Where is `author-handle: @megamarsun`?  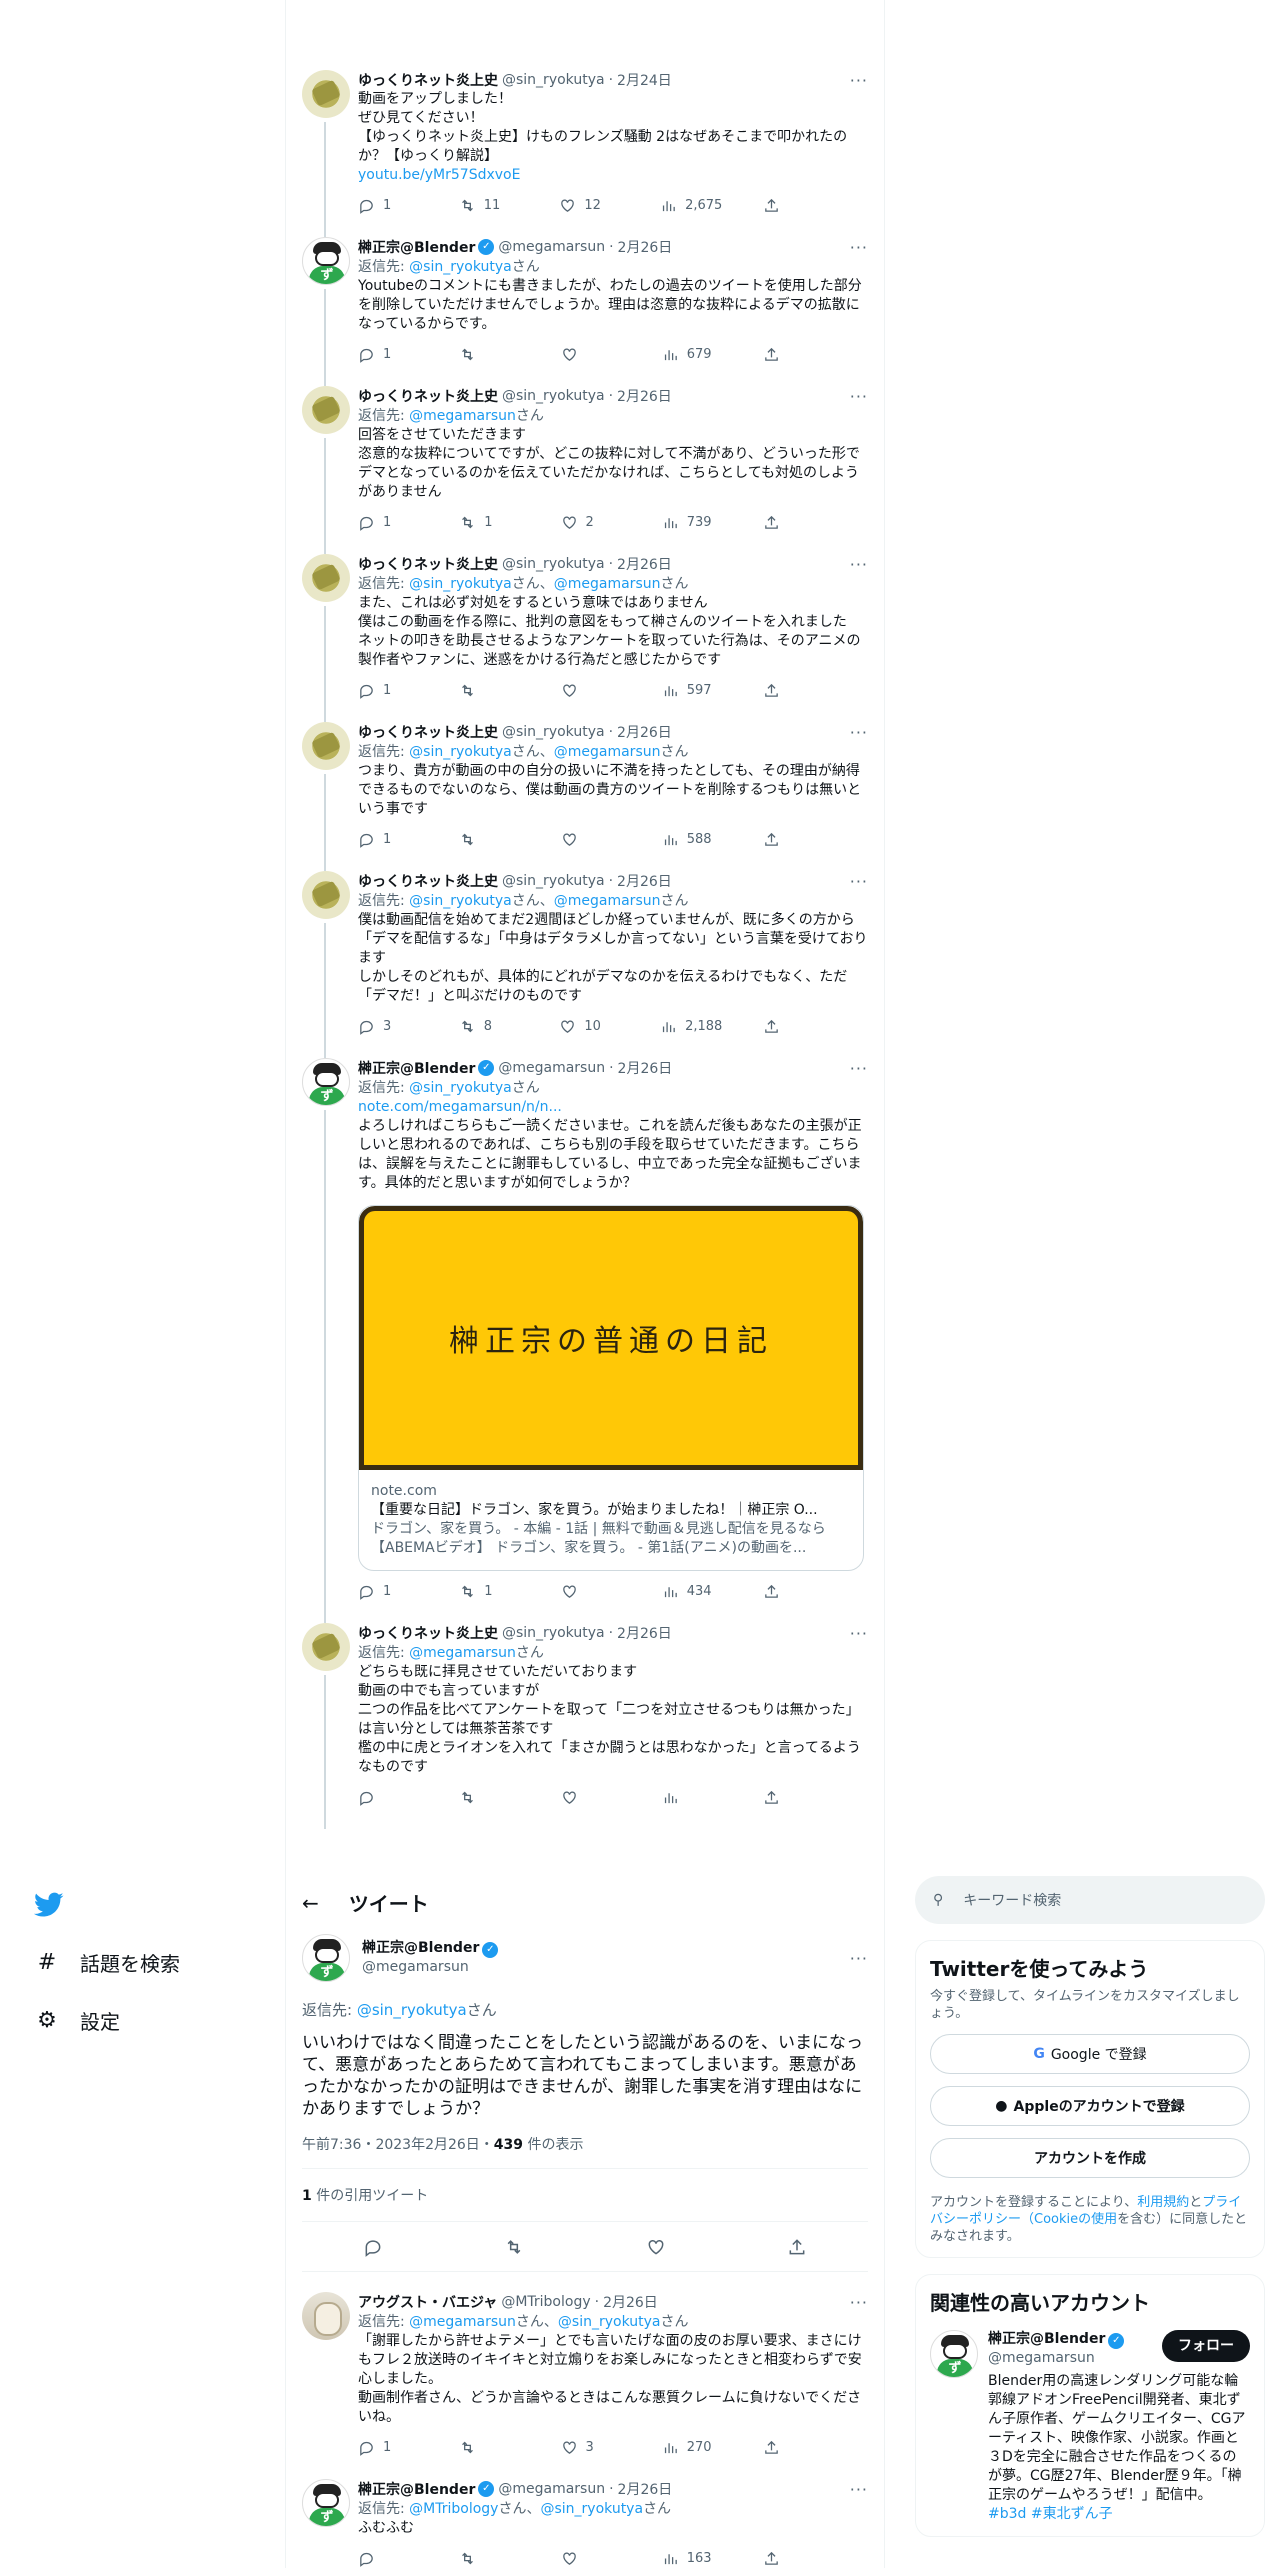 author-handle: @megamarsun is located at coordinates (551, 2489).